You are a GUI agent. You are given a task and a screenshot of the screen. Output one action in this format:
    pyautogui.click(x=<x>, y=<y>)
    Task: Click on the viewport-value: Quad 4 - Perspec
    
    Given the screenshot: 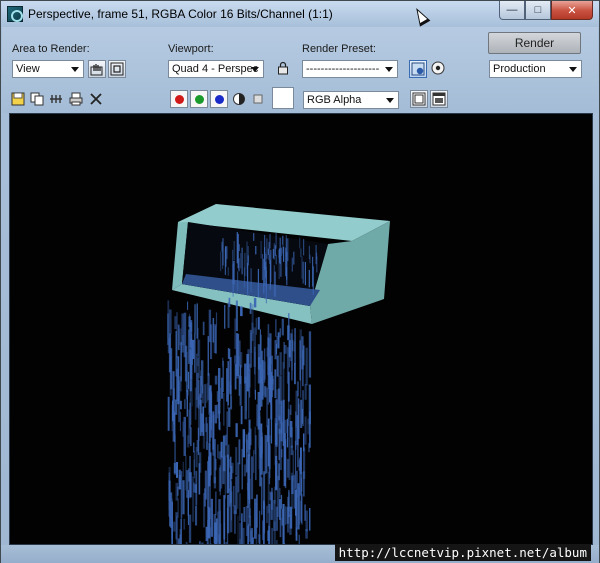 What is the action you would take?
    pyautogui.click(x=215, y=69)
    